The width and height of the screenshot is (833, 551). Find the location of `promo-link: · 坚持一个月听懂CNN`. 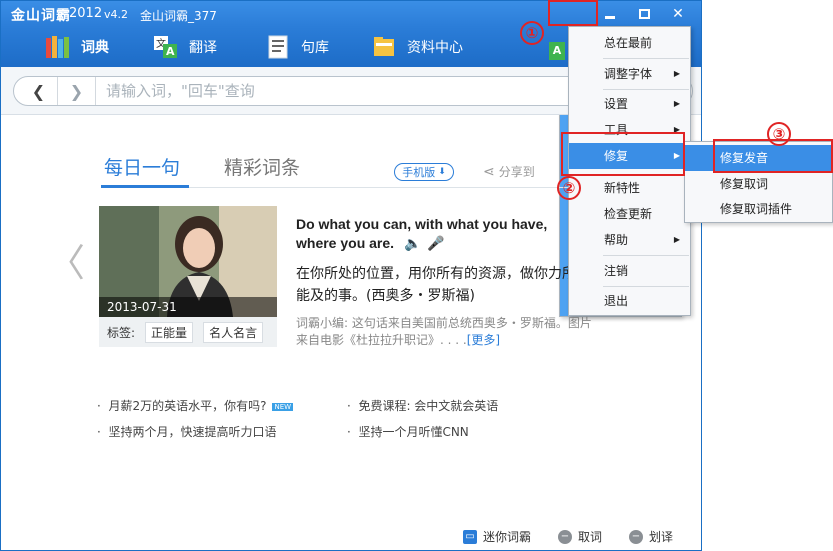

promo-link: · 坚持一个月听懂CNN is located at coordinates (408, 431).